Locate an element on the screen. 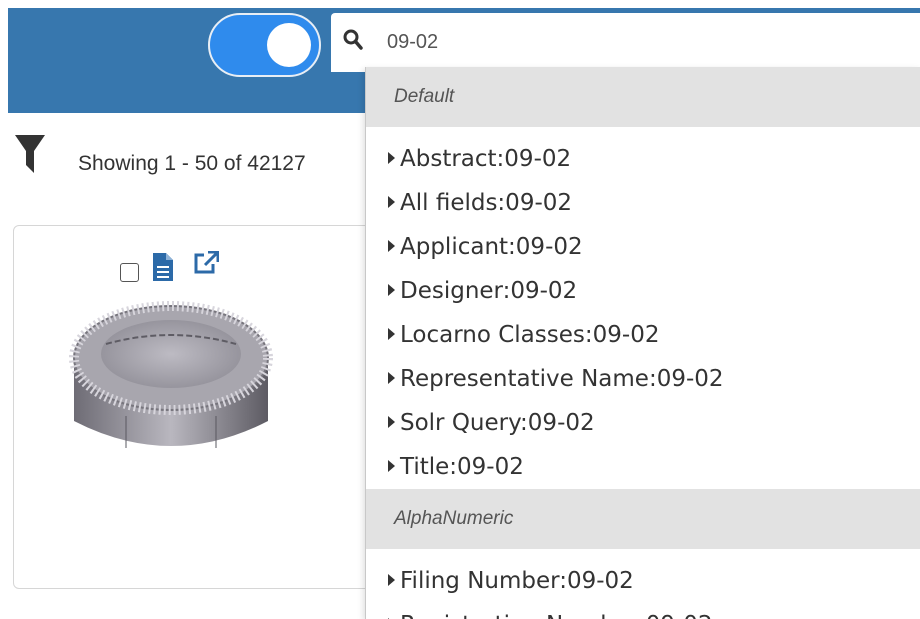 Image resolution: width=920 pixels, height=619 pixels. document-icon is located at coordinates (163, 267).